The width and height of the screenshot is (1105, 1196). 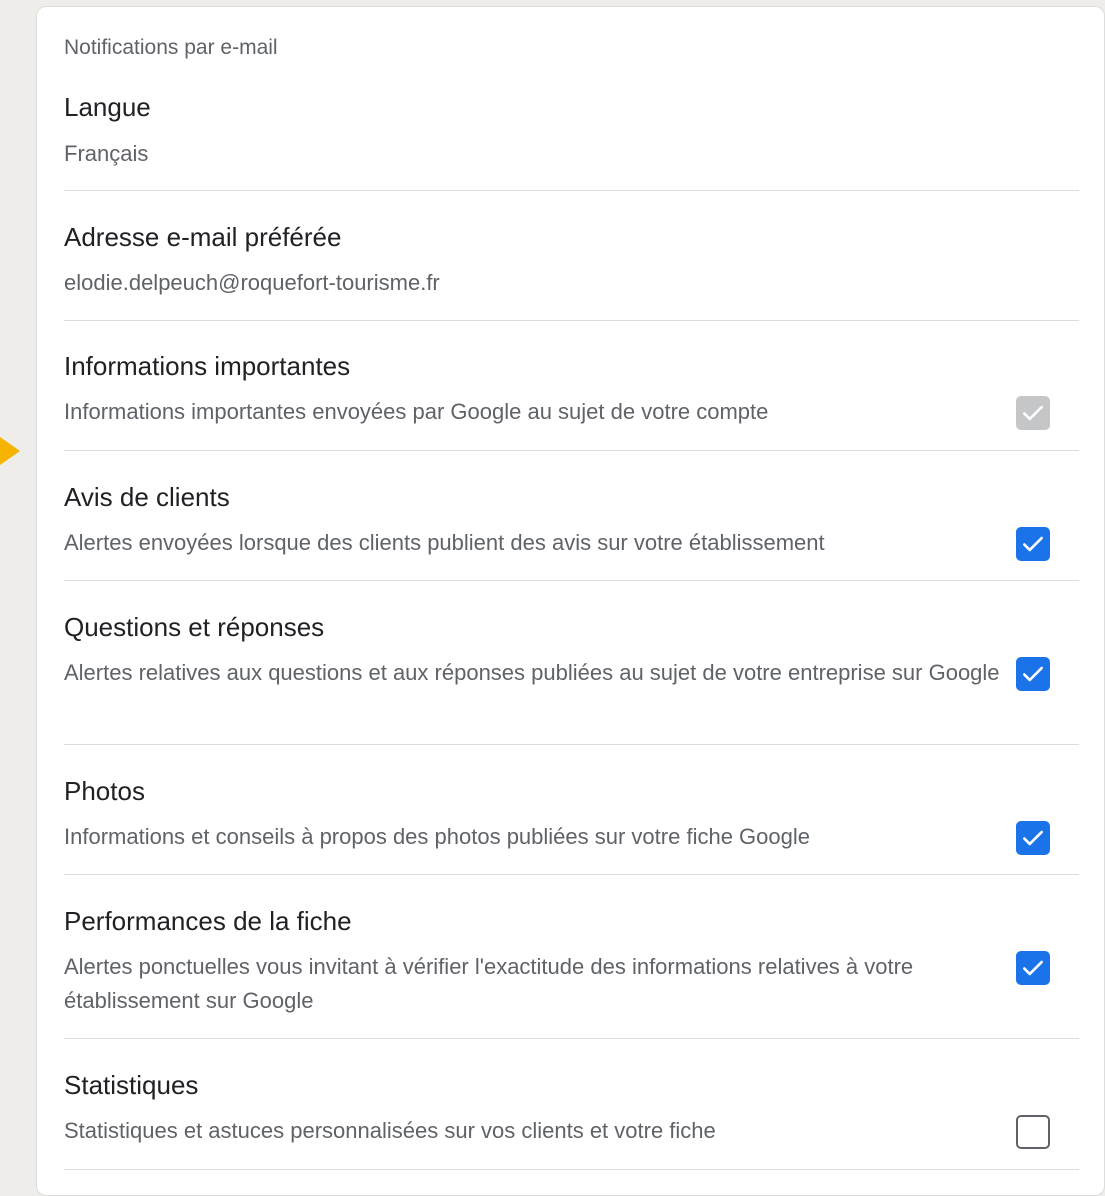 I want to click on setting-value: Français, so click(x=106, y=153).